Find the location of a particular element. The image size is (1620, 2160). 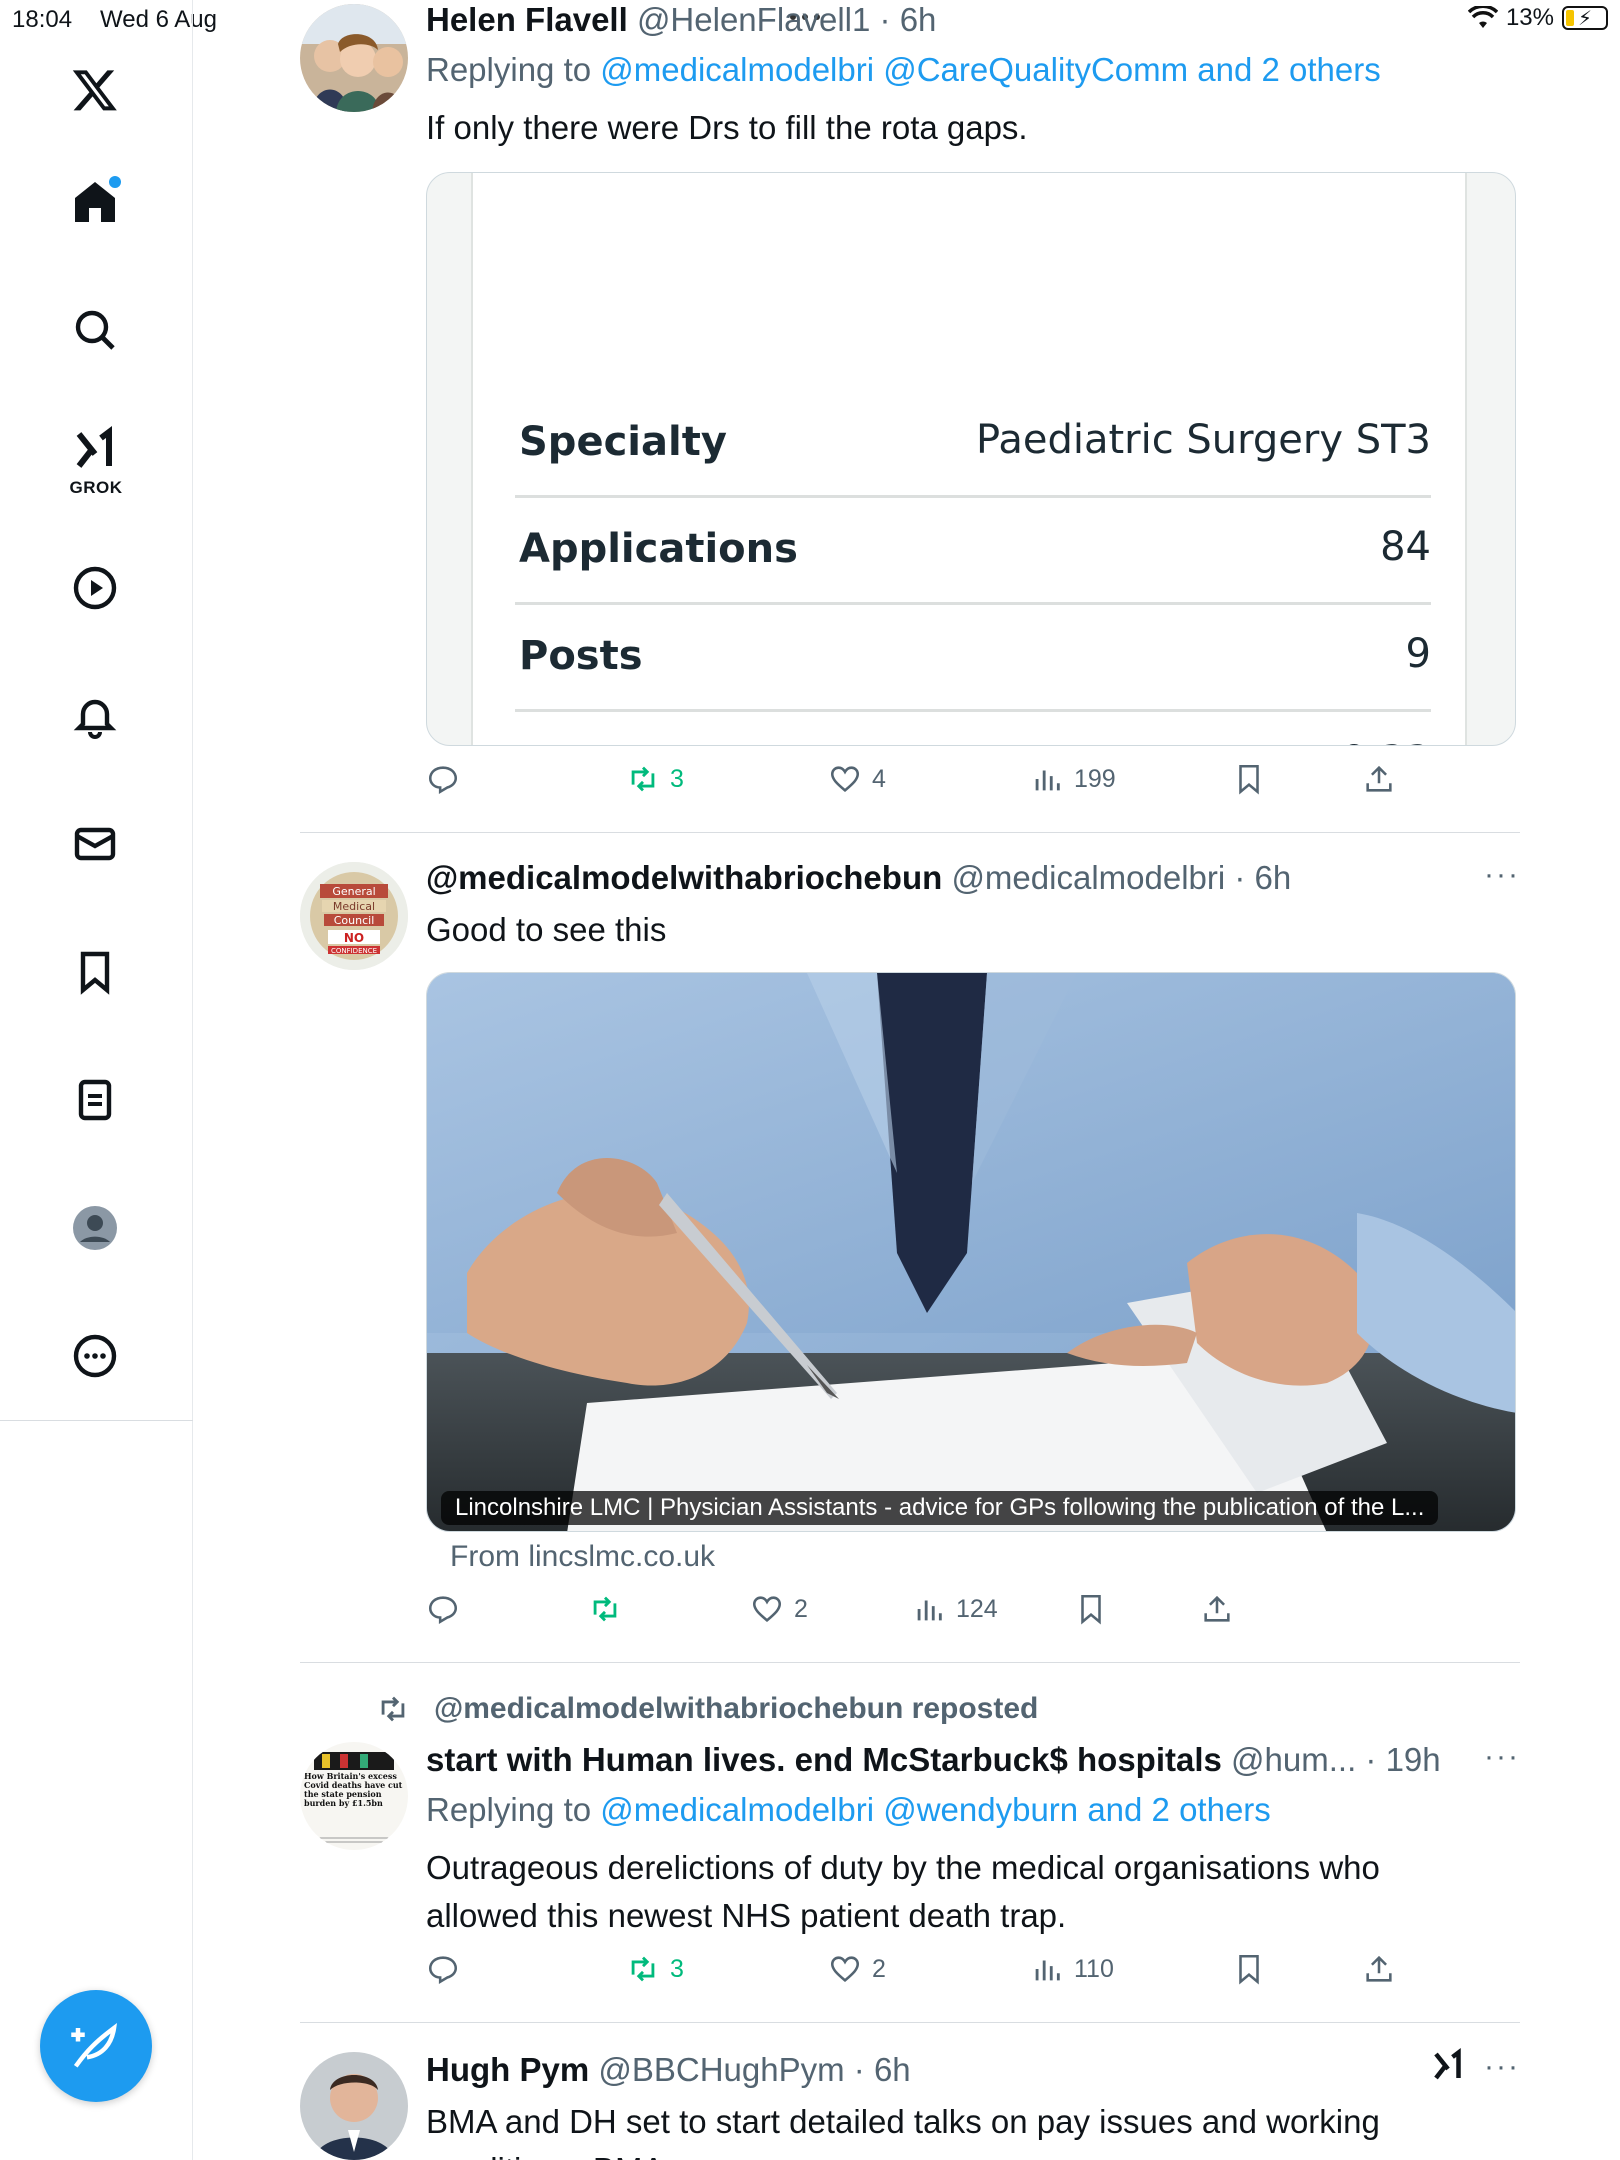

table-row: Specialty Paediatric Surgery ST3 is located at coordinates (973, 444).